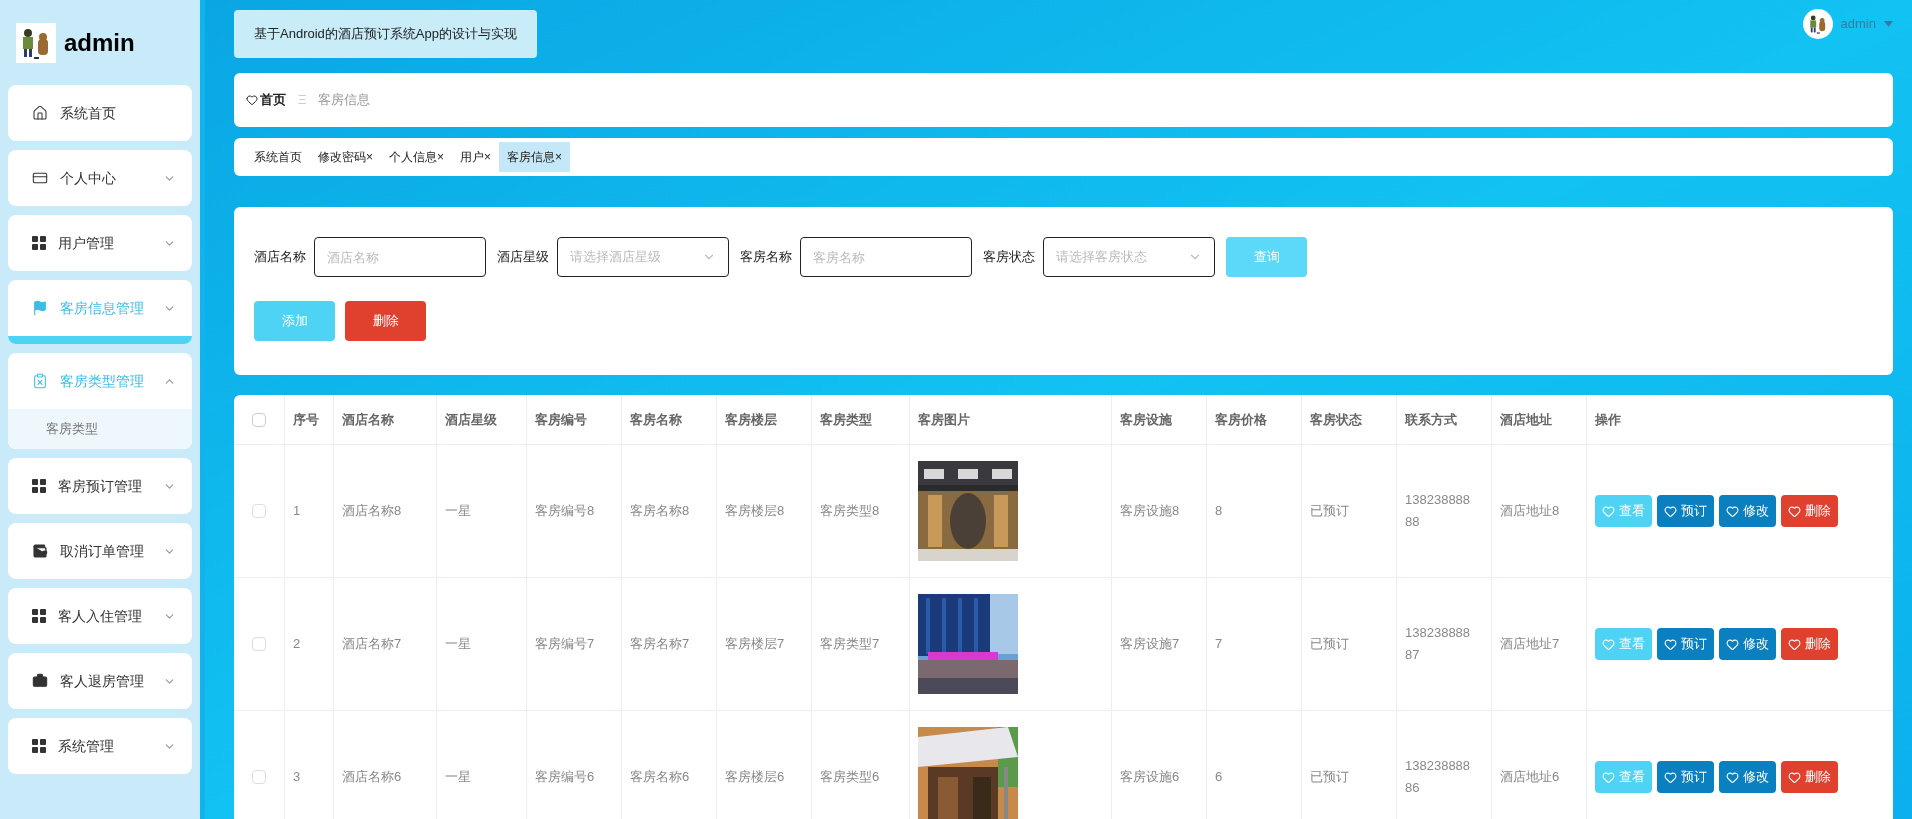 The width and height of the screenshot is (1912, 819). What do you see at coordinates (565, 777) in the screenshot?
I see `table-cell-text: 客房编号6` at bounding box center [565, 777].